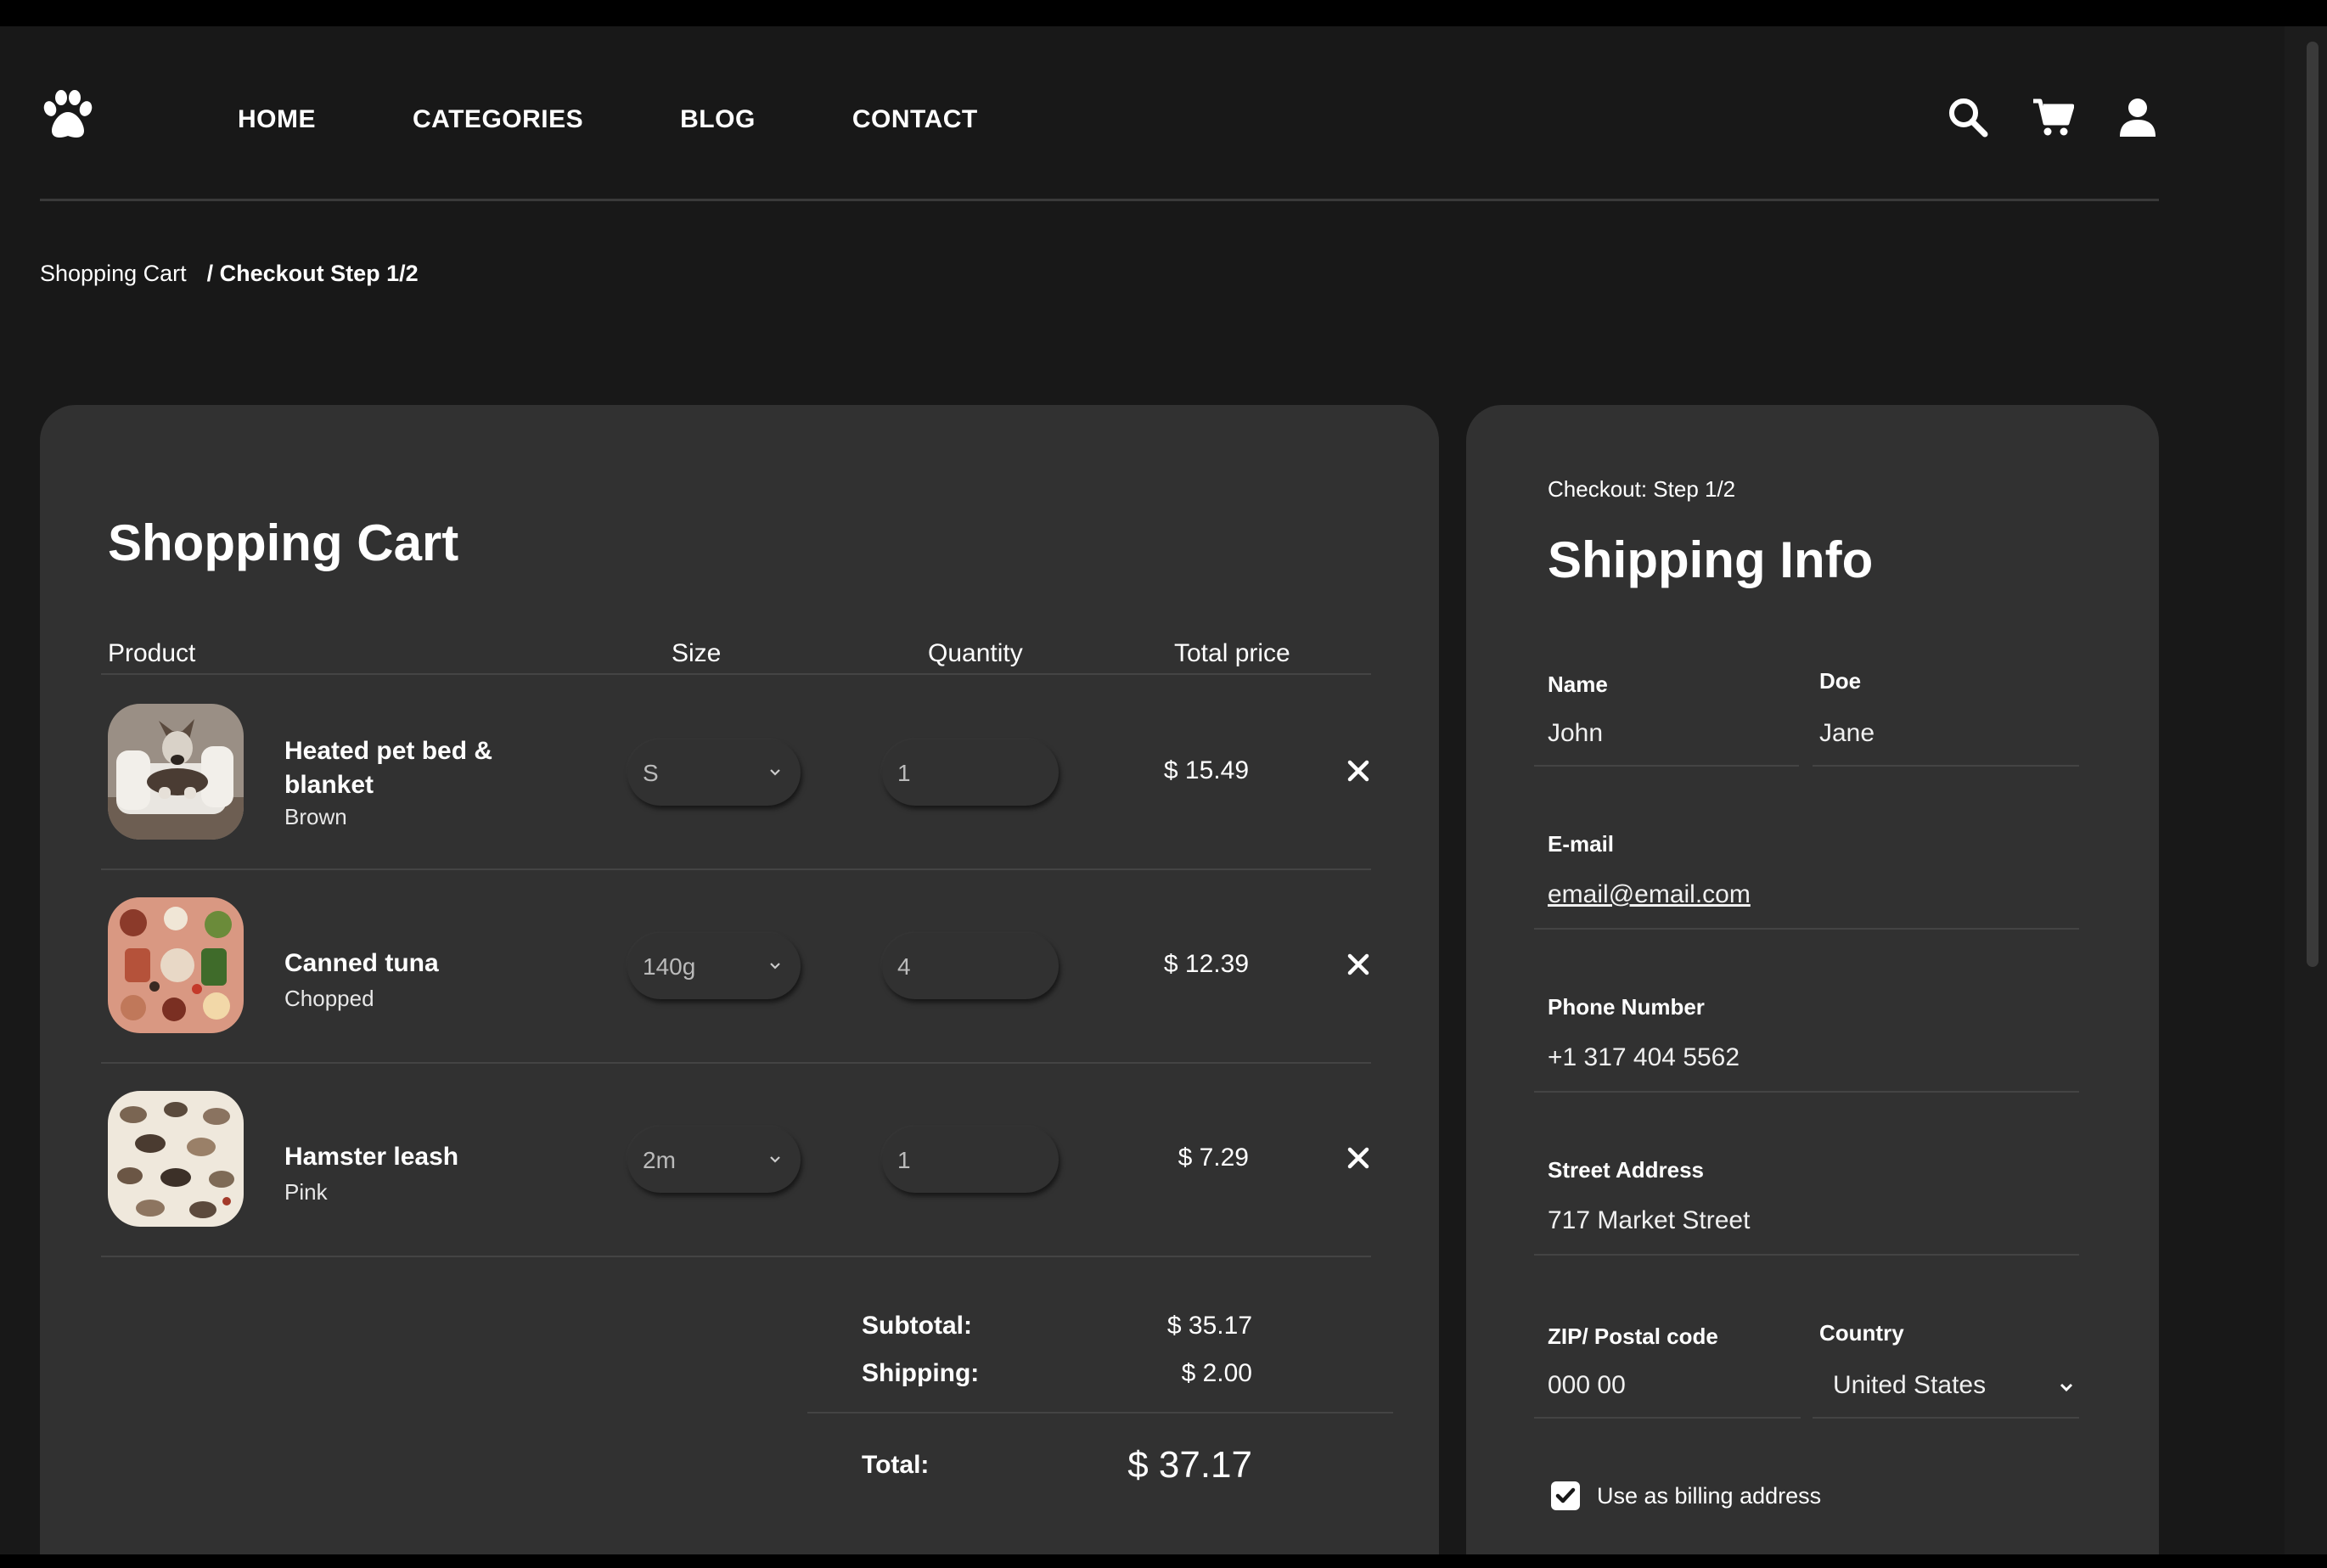 The height and width of the screenshot is (1568, 2327). What do you see at coordinates (697, 653) in the screenshot?
I see `column-size: Size` at bounding box center [697, 653].